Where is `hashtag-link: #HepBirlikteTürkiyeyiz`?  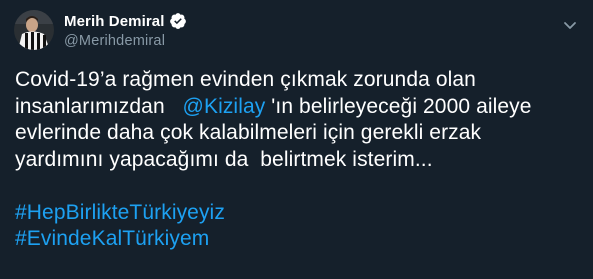
hashtag-link: #HepBirlikteTürkiyeyiz is located at coordinates (300, 213).